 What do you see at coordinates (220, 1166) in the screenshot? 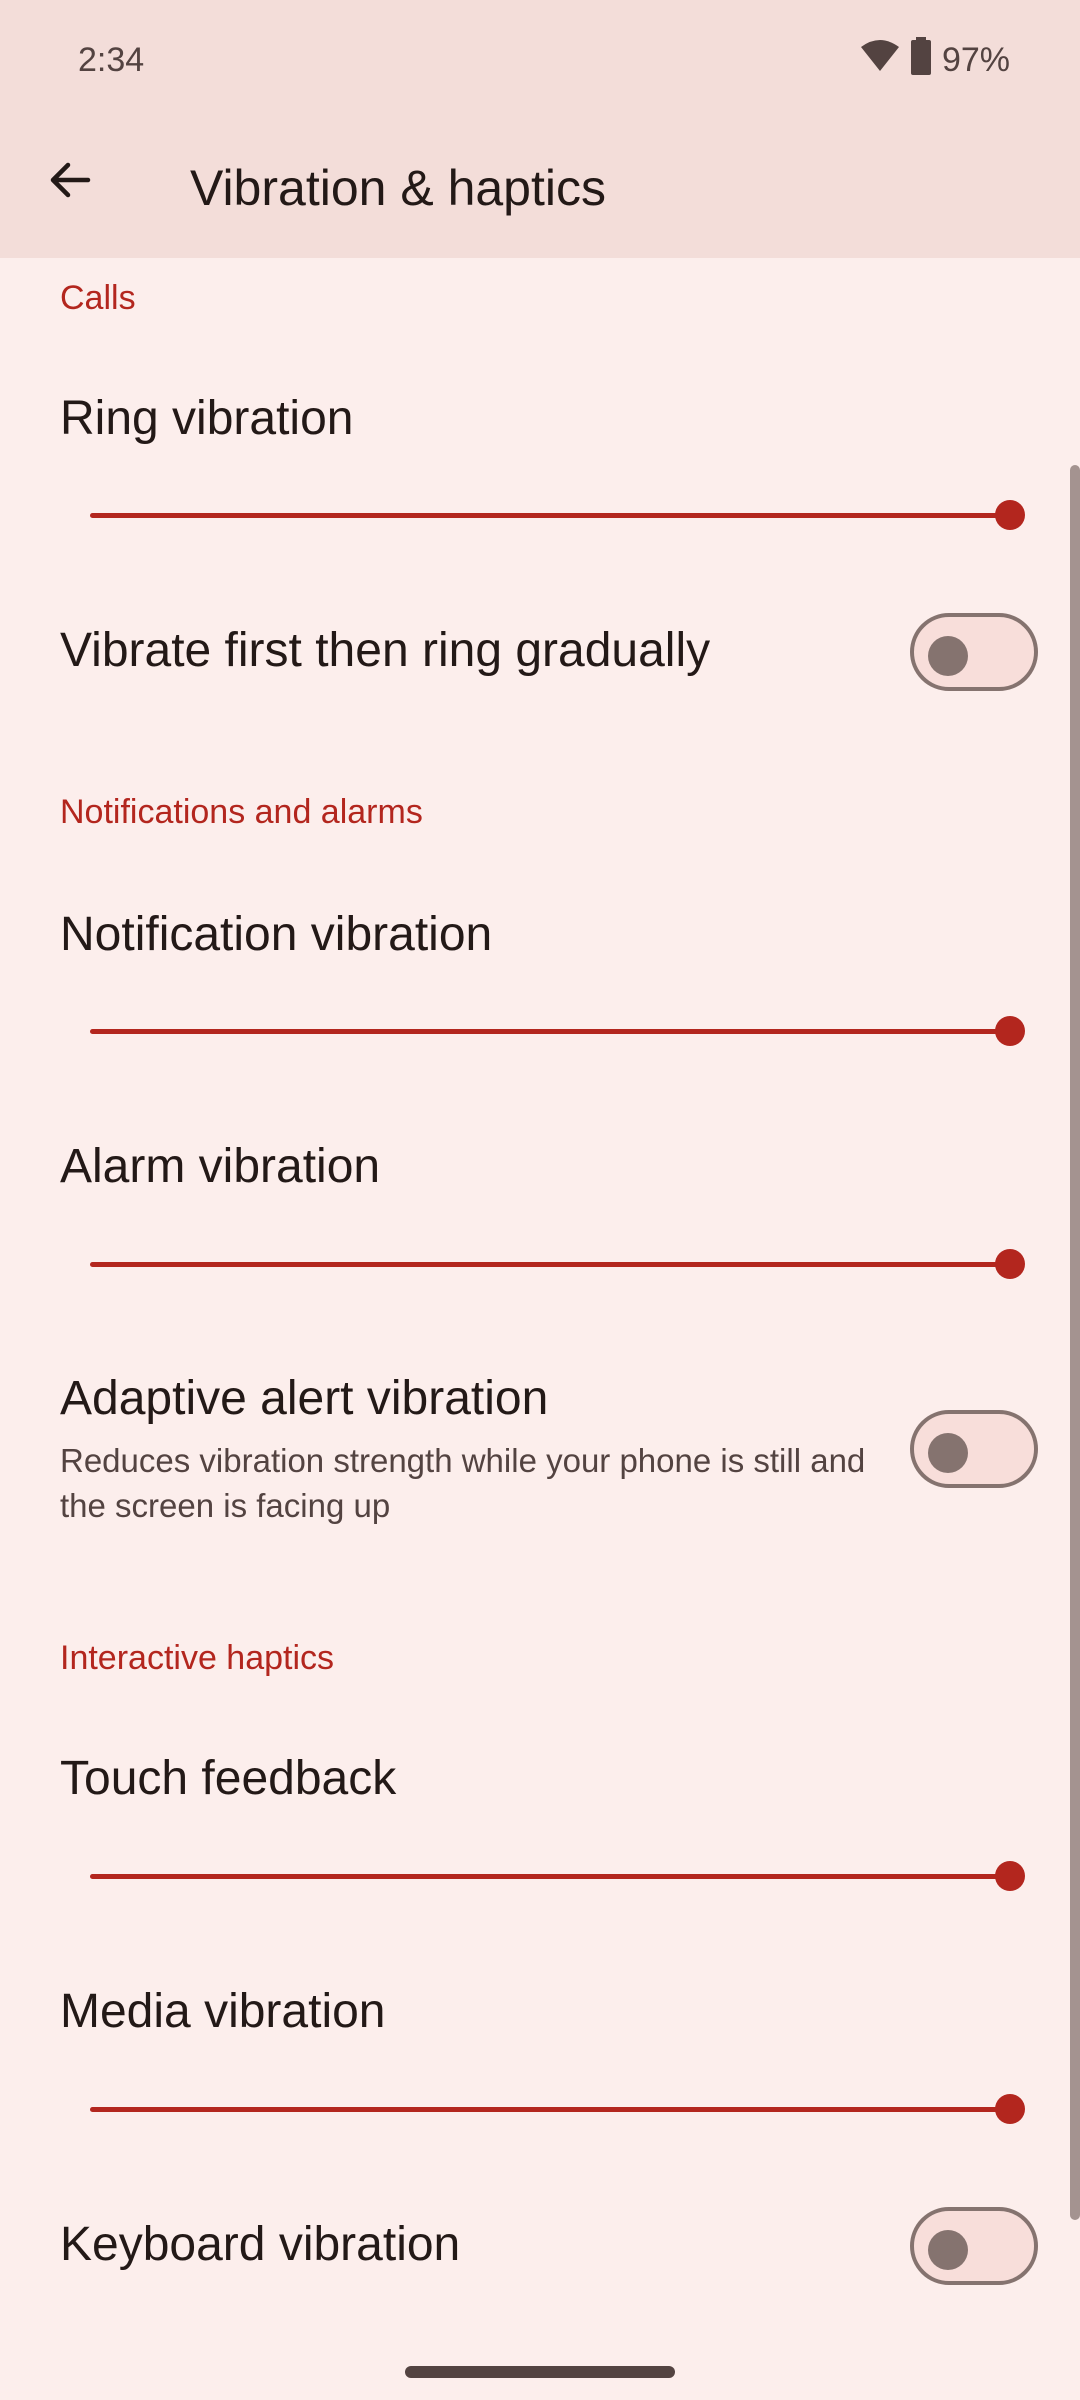
I see `alarm-vibration-title: Alarm vibration` at bounding box center [220, 1166].